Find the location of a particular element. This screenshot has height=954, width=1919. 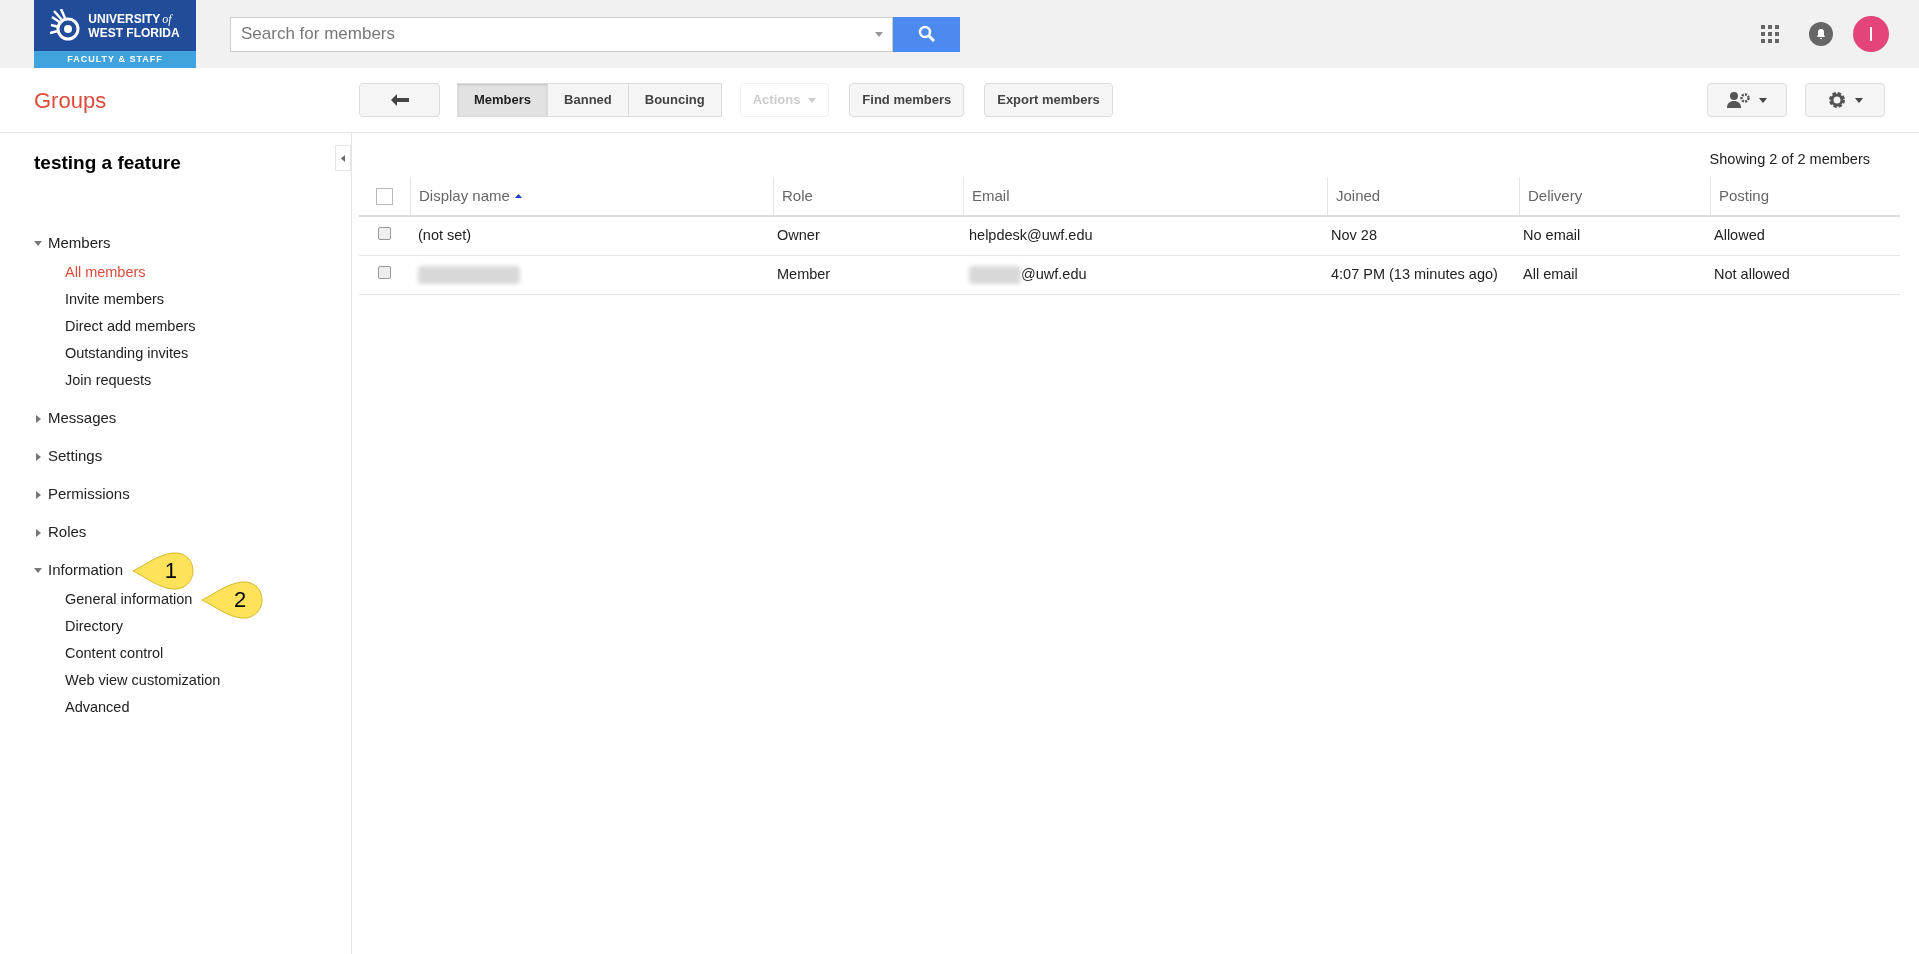

table-cell: No email is located at coordinates (1552, 235).